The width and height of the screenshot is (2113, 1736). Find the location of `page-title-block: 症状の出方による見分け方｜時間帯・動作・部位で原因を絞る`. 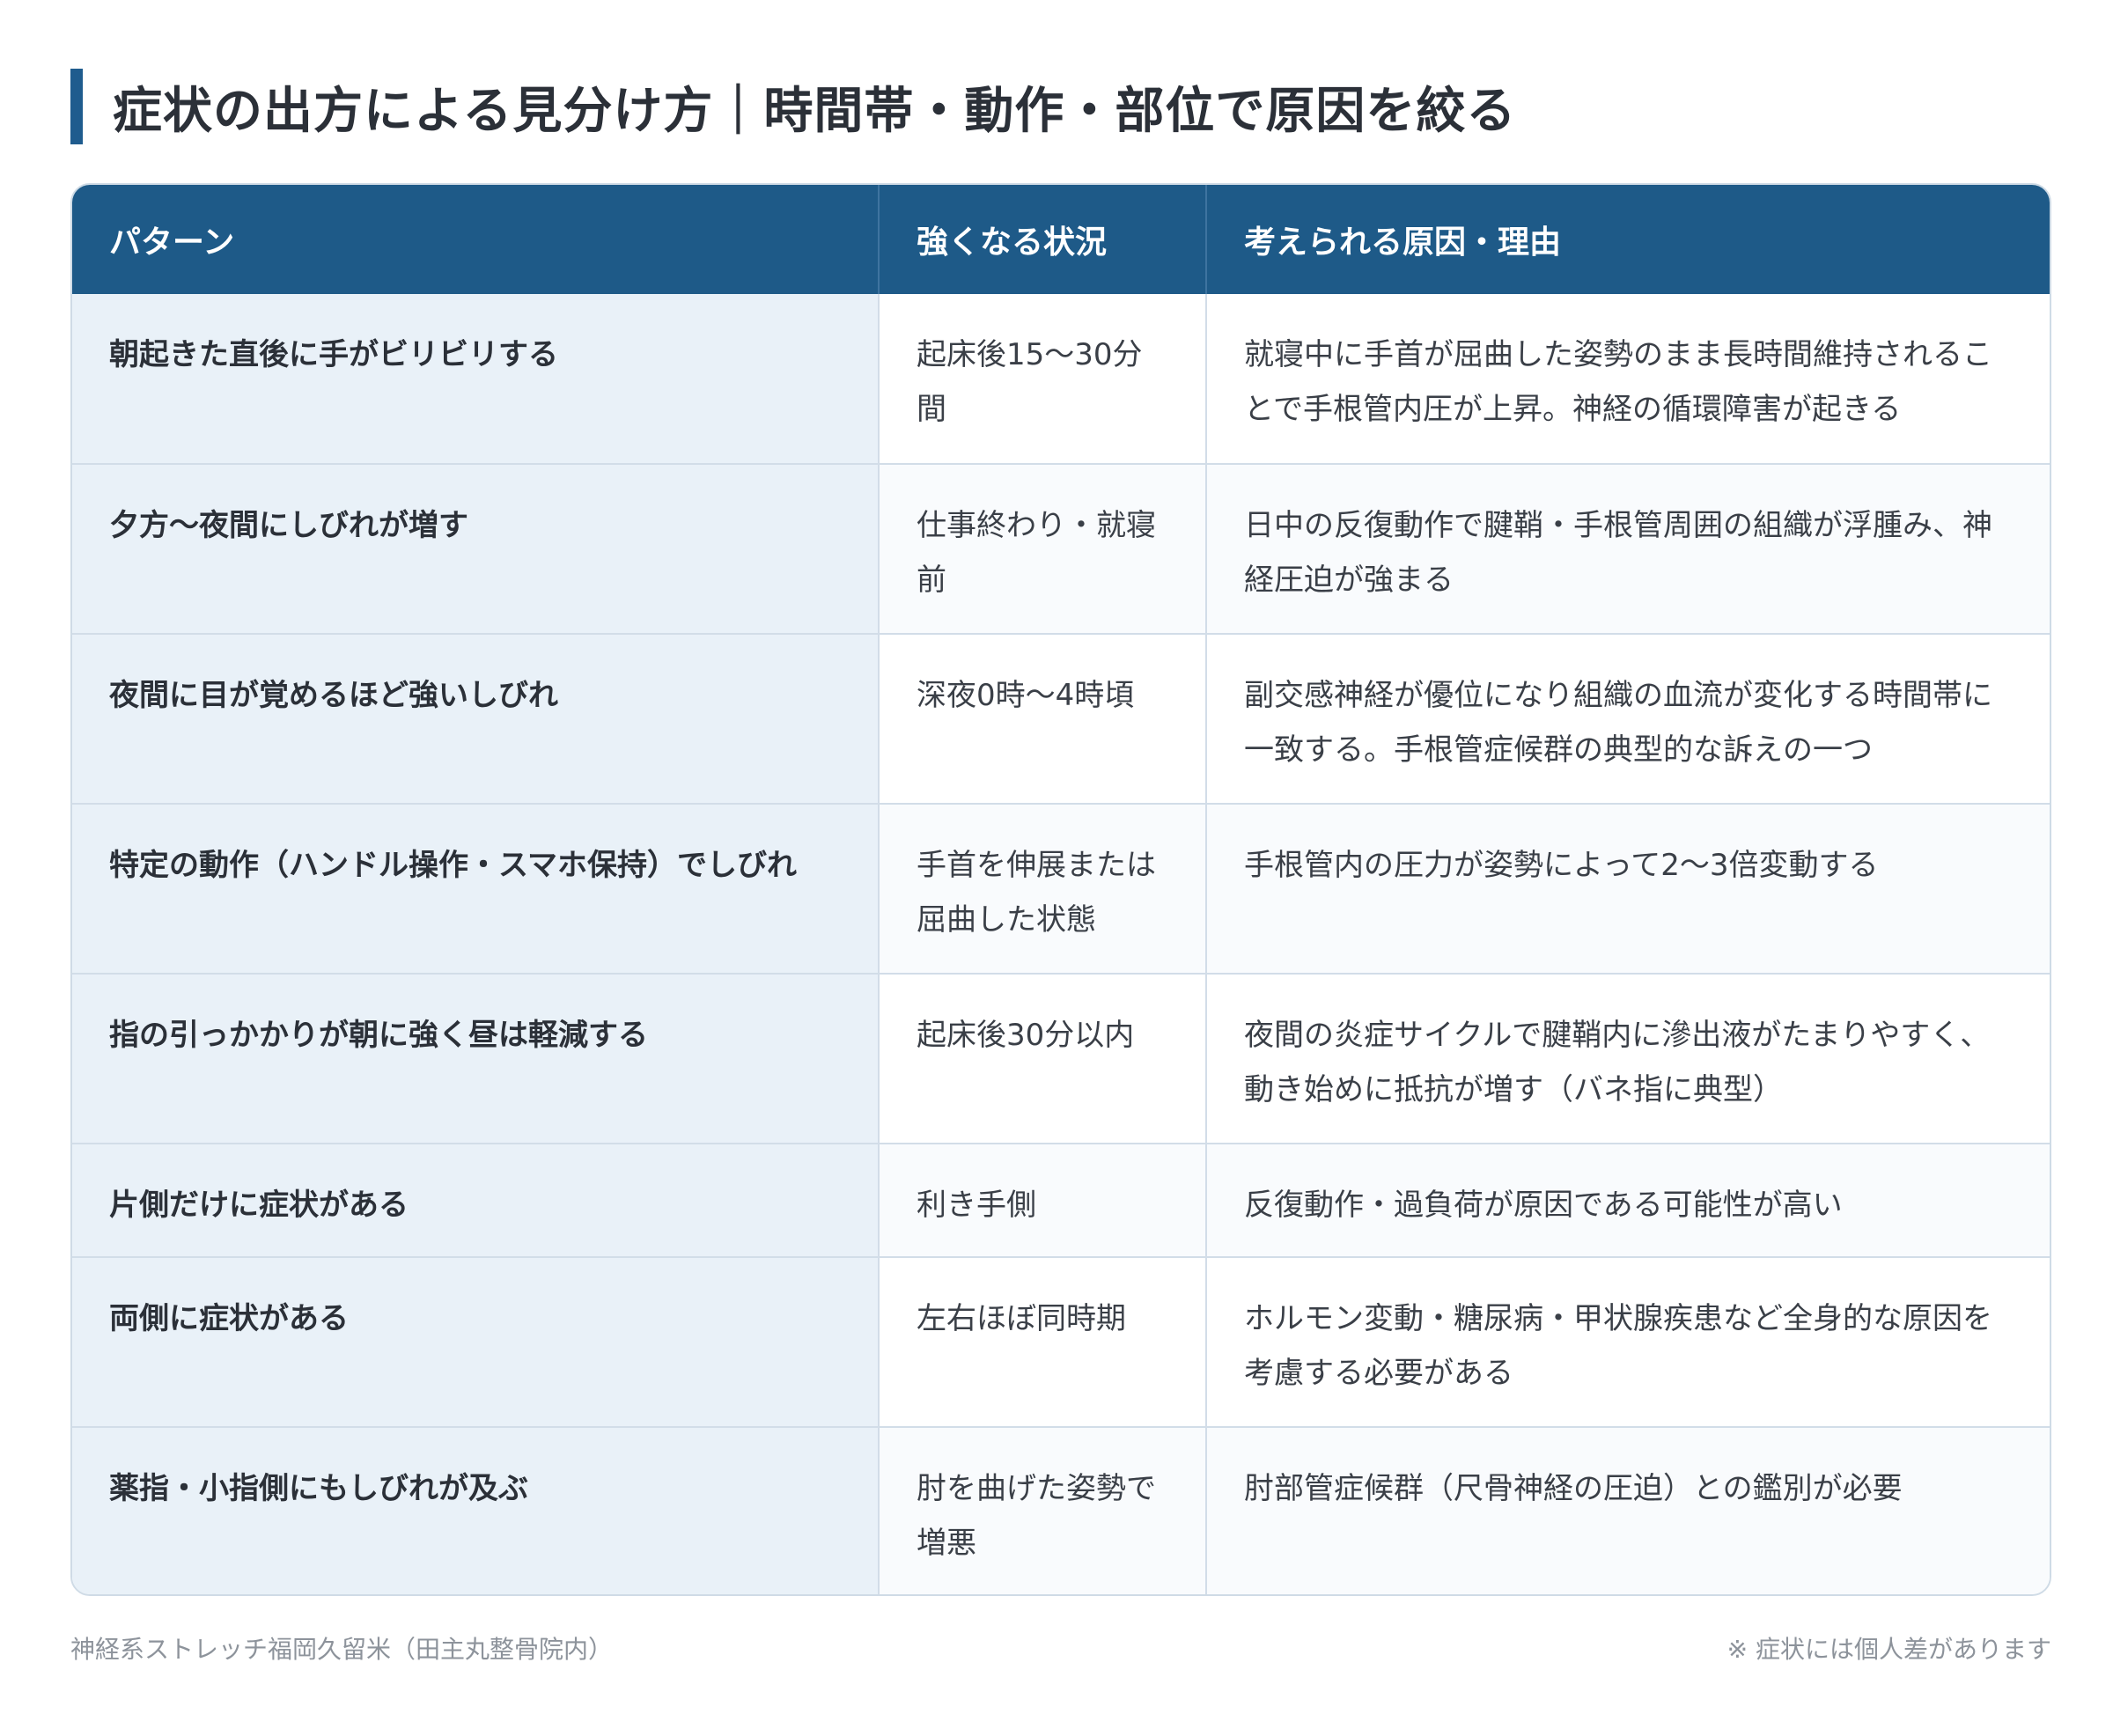

page-title-block: 症状の出方による見分け方｜時間帯・動作・部位で原因を絞る is located at coordinates (793, 106).